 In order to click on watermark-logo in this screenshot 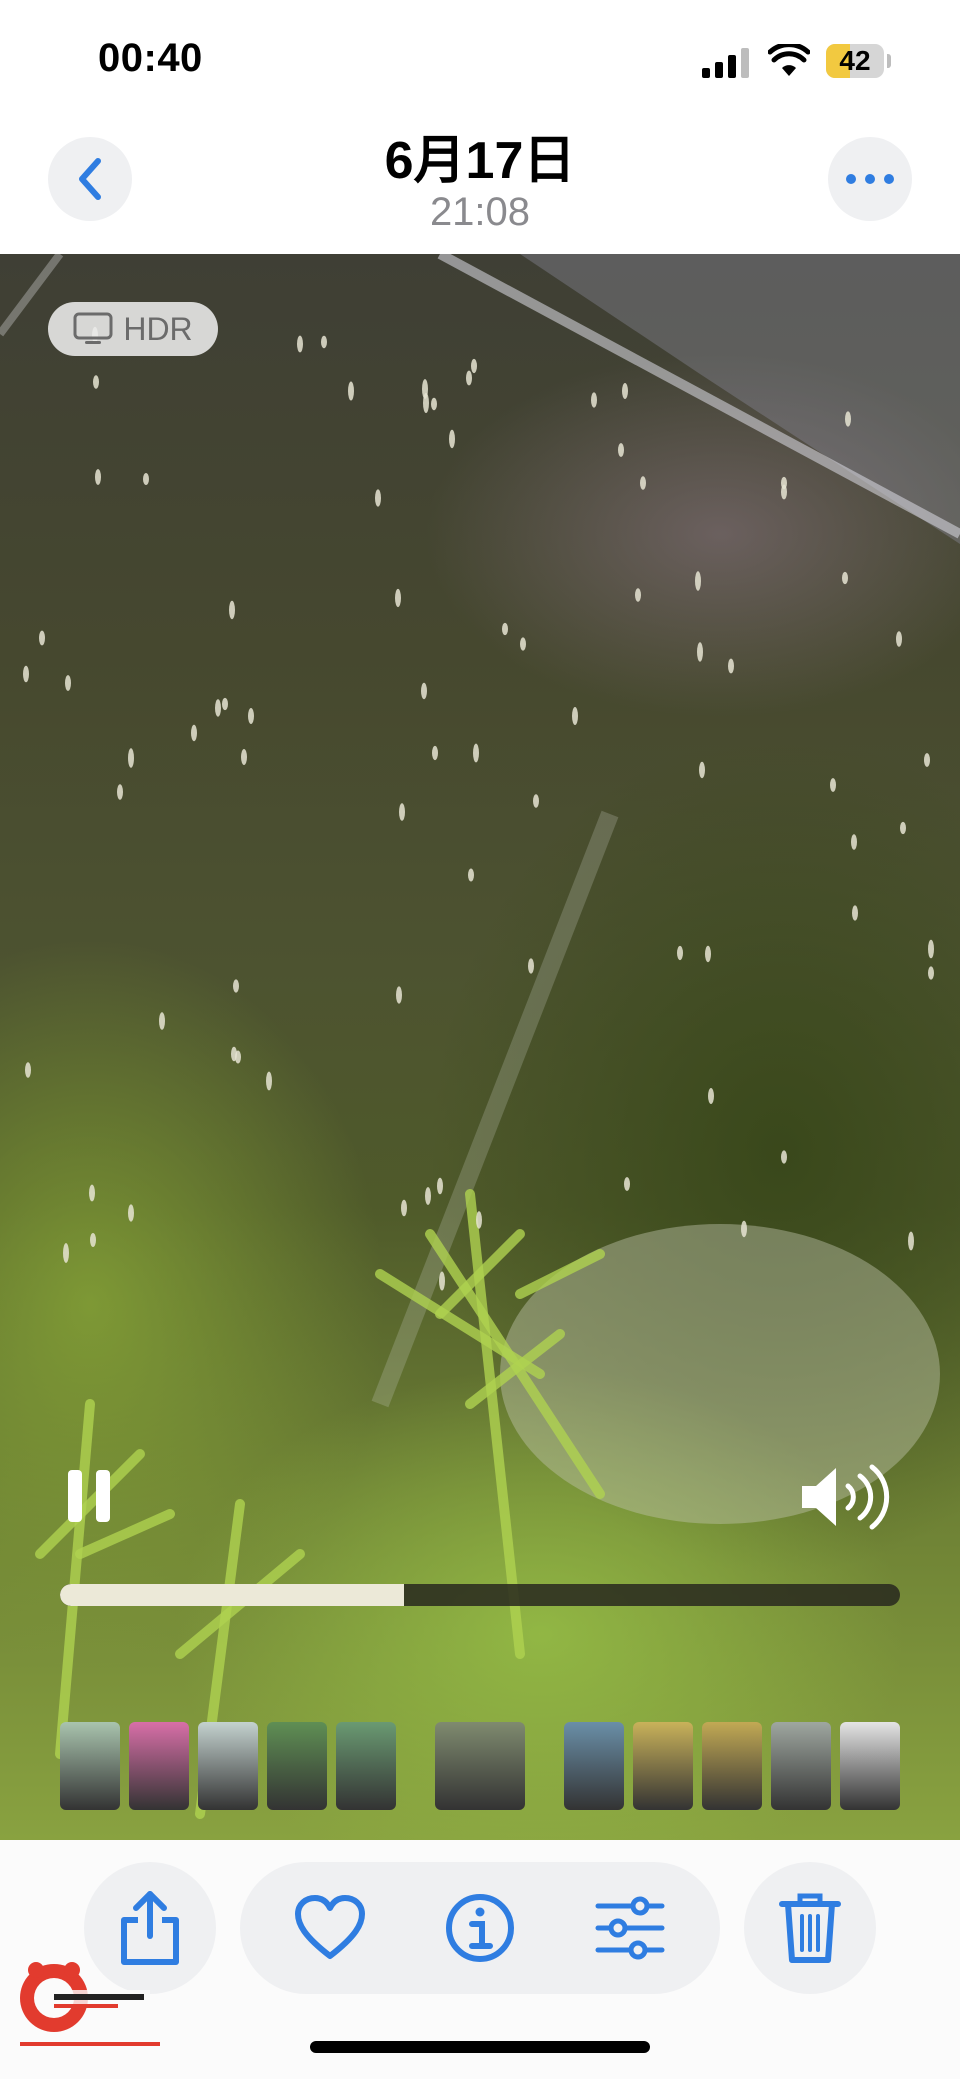, I will do `click(90, 2004)`.